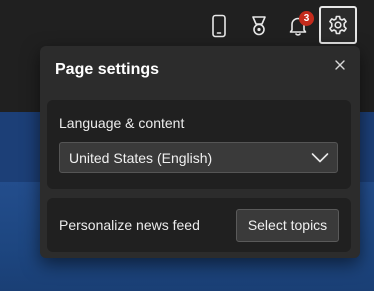 This screenshot has height=291, width=374. I want to click on language-select-value: United States (English), so click(141, 158).